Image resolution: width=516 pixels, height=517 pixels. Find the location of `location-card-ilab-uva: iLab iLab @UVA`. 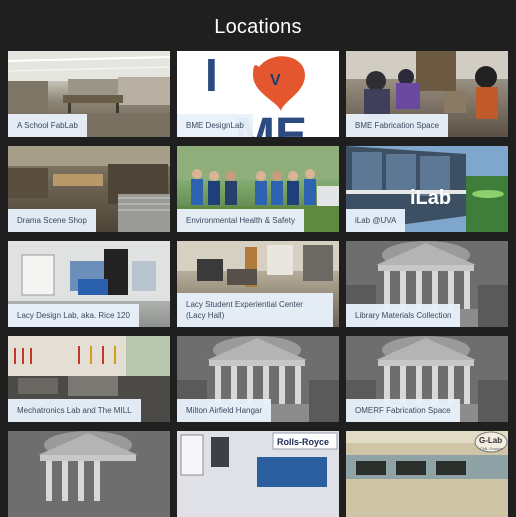

location-card-ilab-uva: iLab iLab @UVA is located at coordinates (427, 189).